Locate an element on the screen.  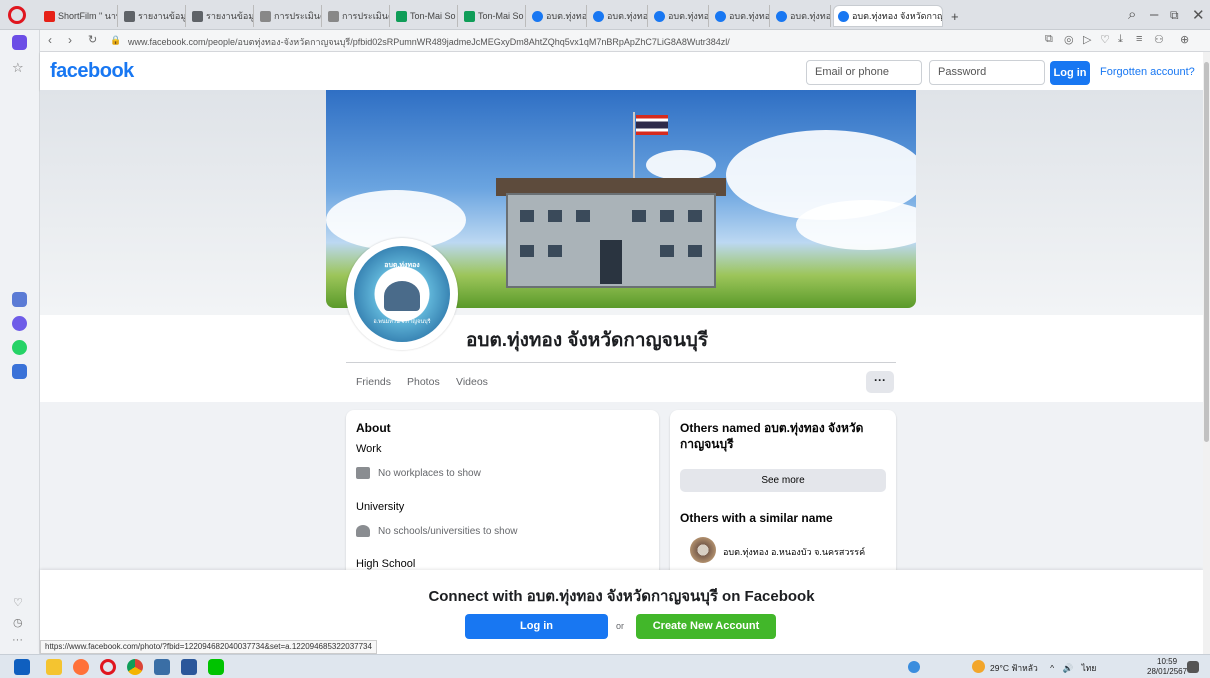
similar-page-avatar is located at coordinates (703, 550).